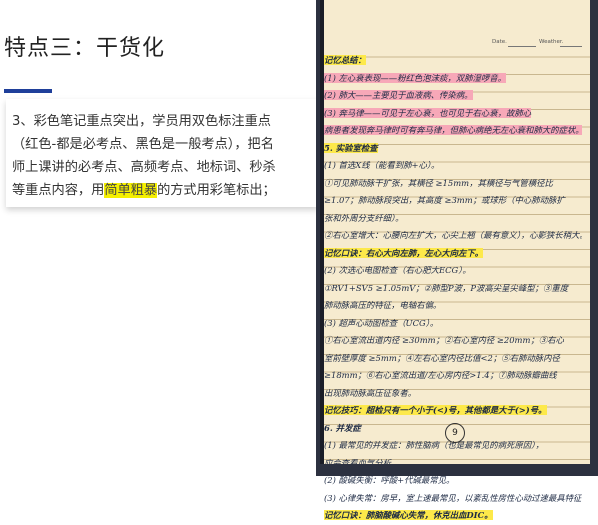 The height and width of the screenshot is (525, 598). What do you see at coordinates (457, 470) in the screenshot?
I see `photo-bottom-edge` at bounding box center [457, 470].